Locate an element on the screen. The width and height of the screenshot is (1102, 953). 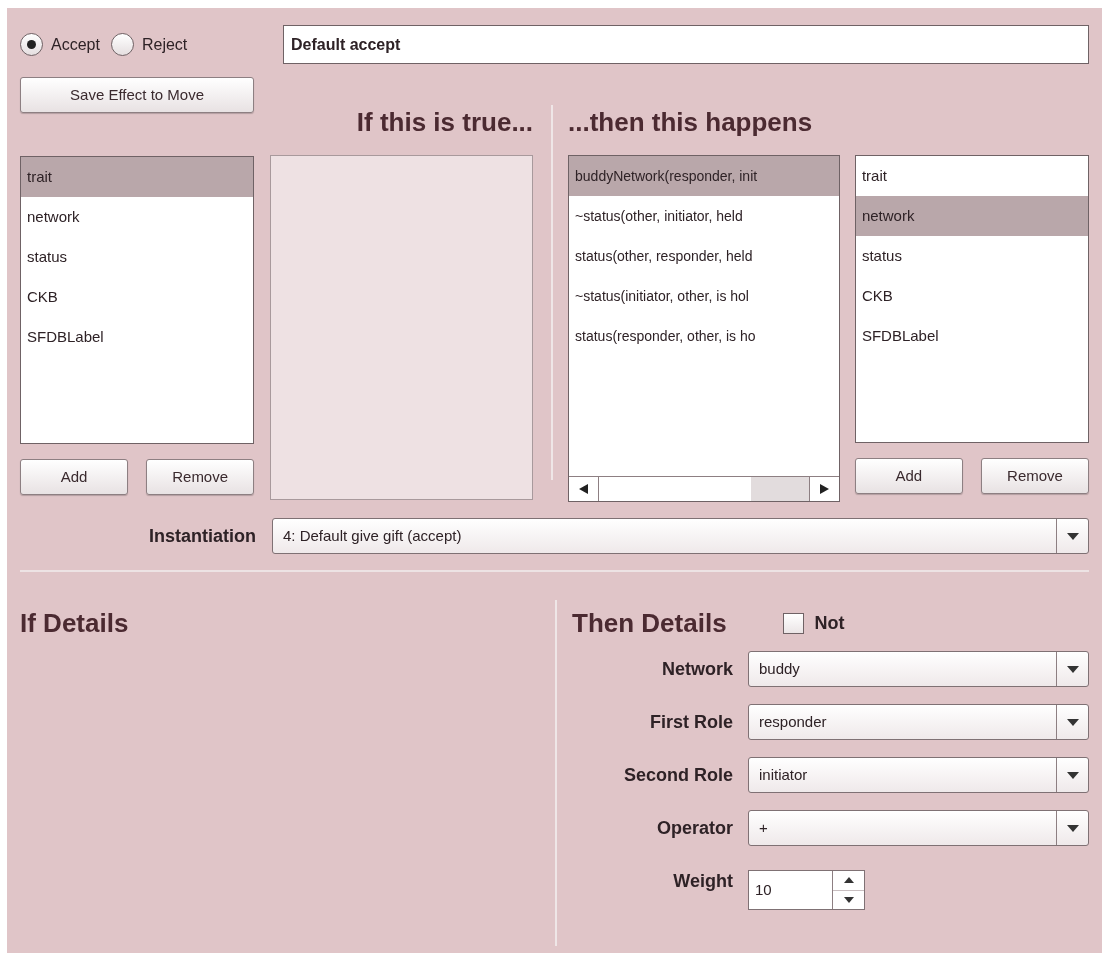
dropdown: initiator is located at coordinates (918, 775).